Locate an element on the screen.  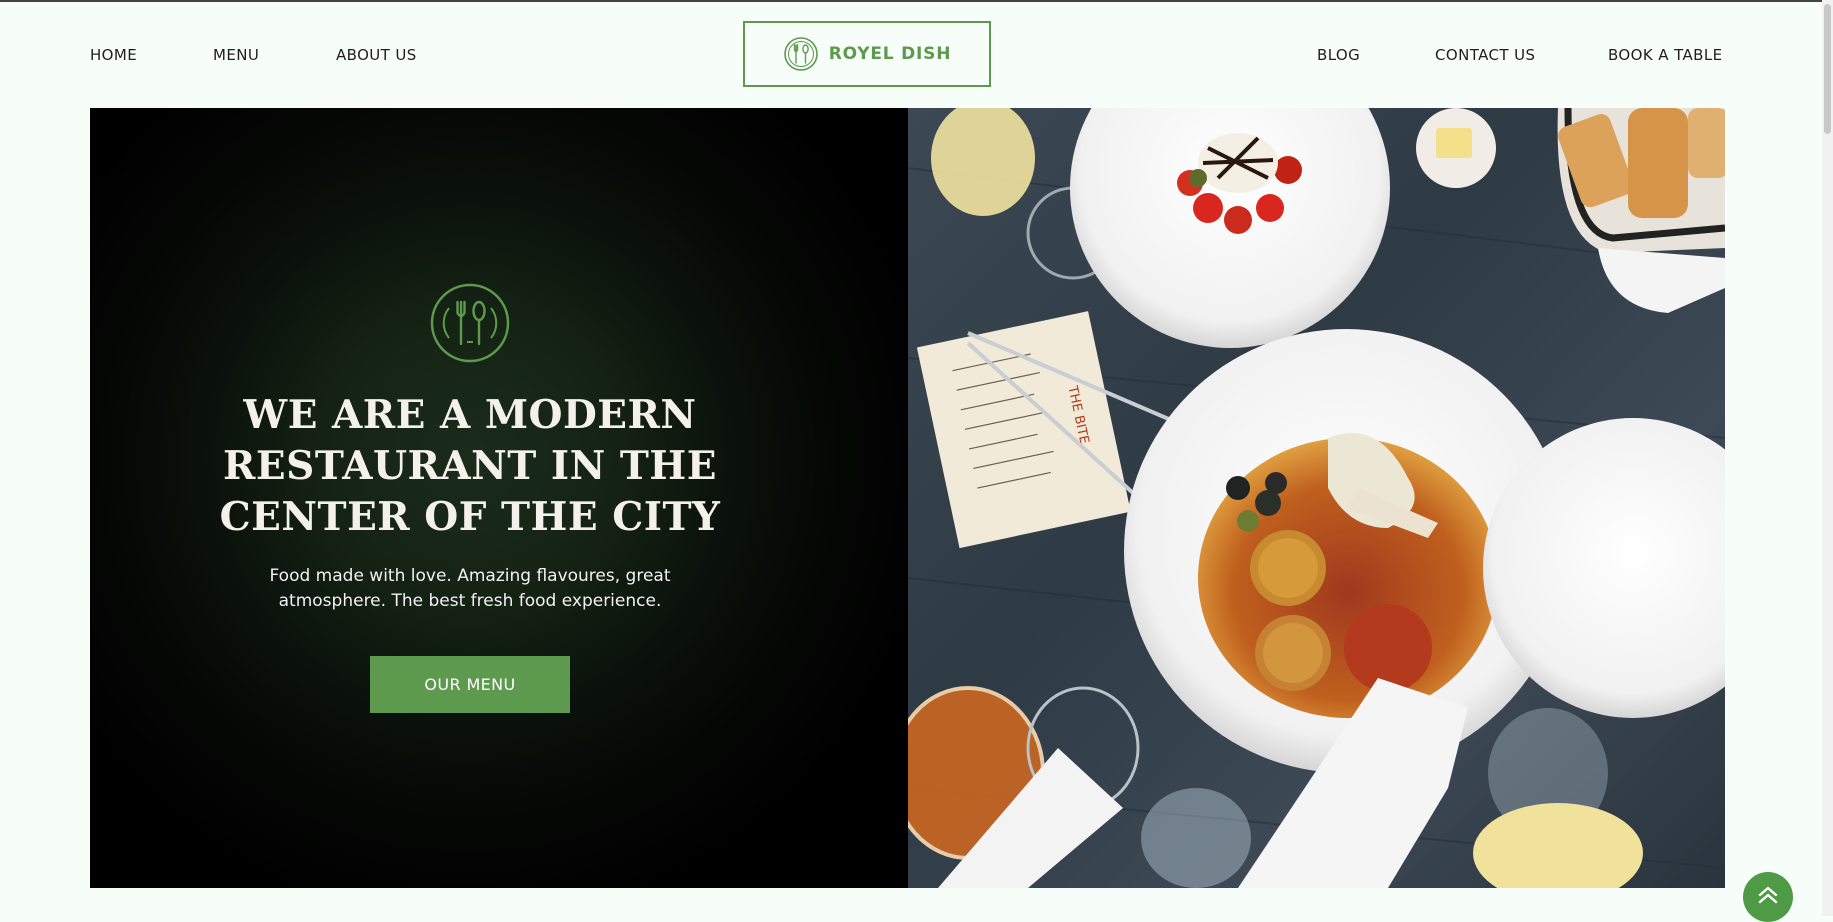
hero-title-line: RESTAURANT IN THE is located at coordinates (470, 466).